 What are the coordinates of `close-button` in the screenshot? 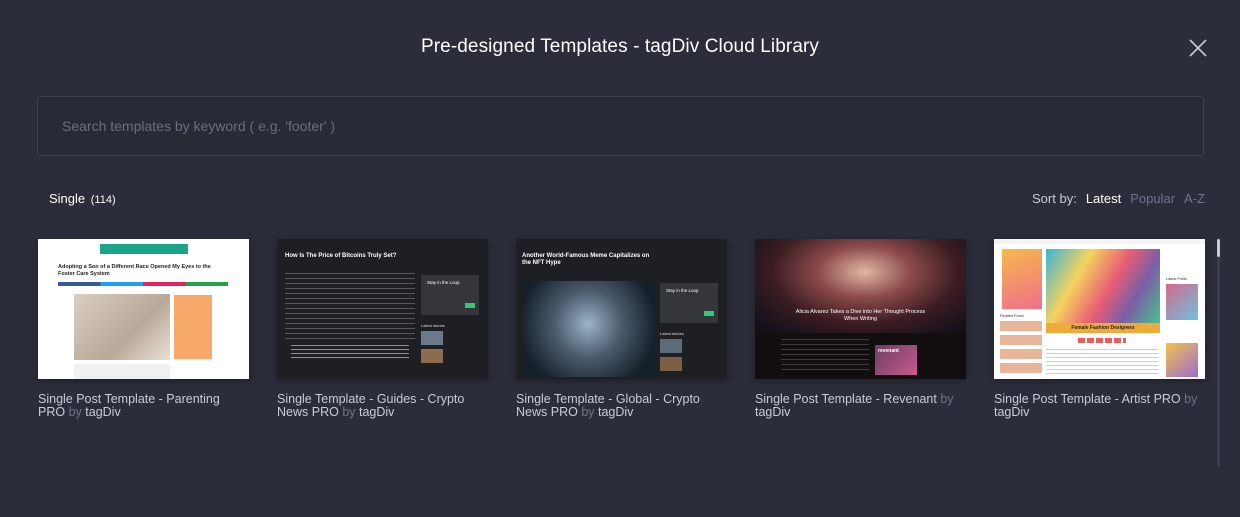 It's located at (1198, 48).